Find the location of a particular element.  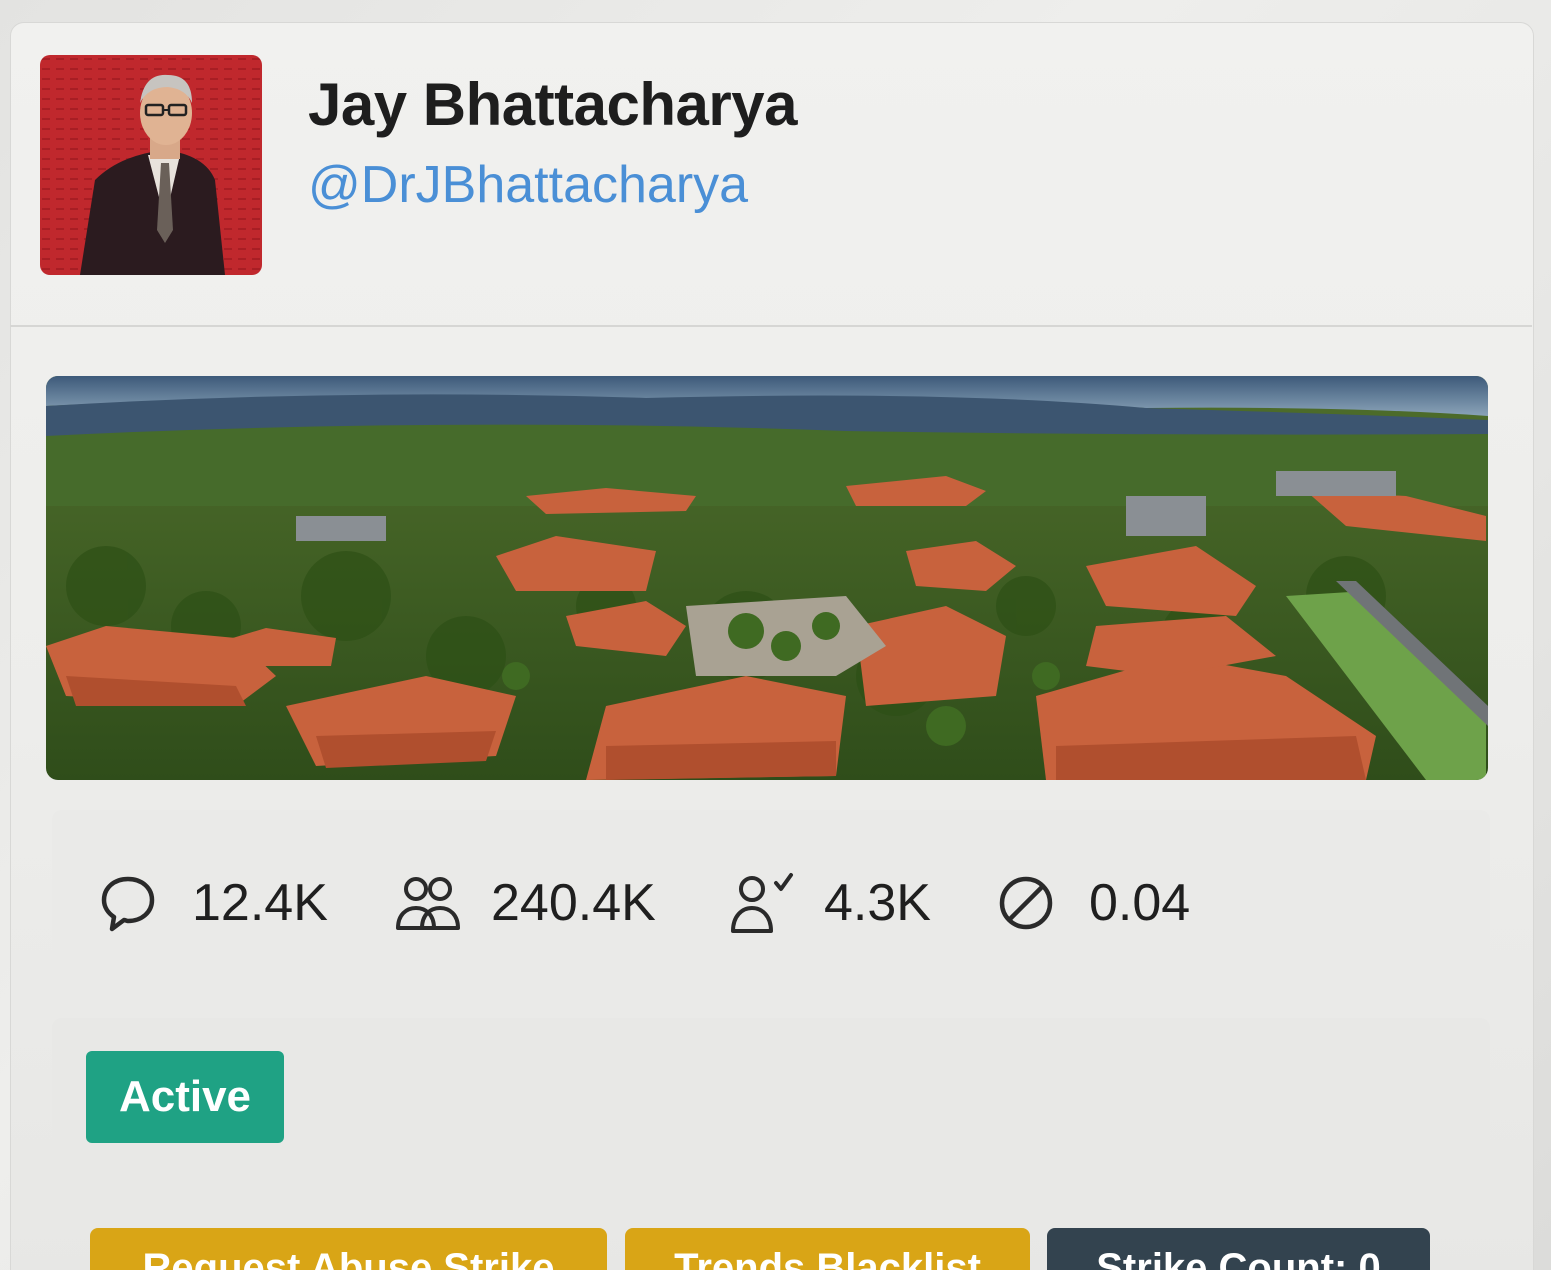

stat-ratio: 0.04 is located at coordinates (1093, 903).